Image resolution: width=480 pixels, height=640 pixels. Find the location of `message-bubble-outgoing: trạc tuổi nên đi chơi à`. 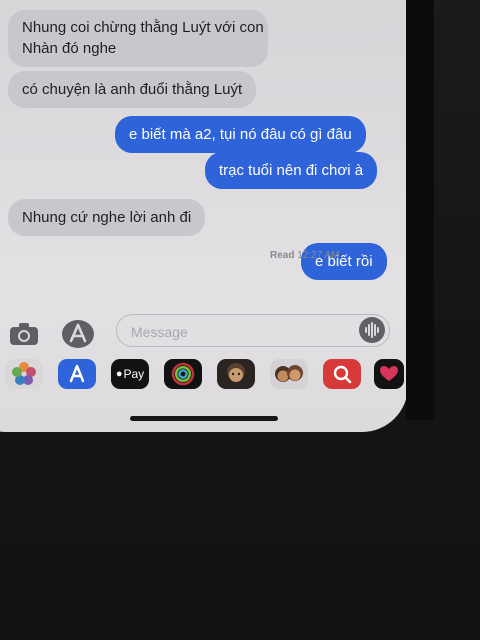

message-bubble-outgoing: trạc tuổi nên đi chơi à is located at coordinates (291, 170).